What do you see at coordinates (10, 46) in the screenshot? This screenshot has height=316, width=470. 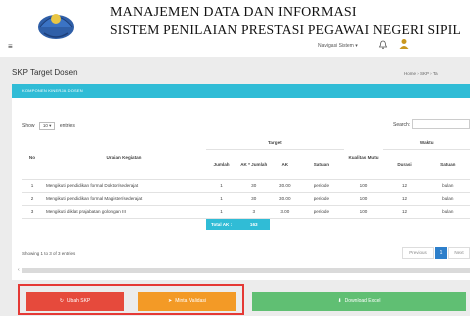 I see `hamburger-icon: ≡` at bounding box center [10, 46].